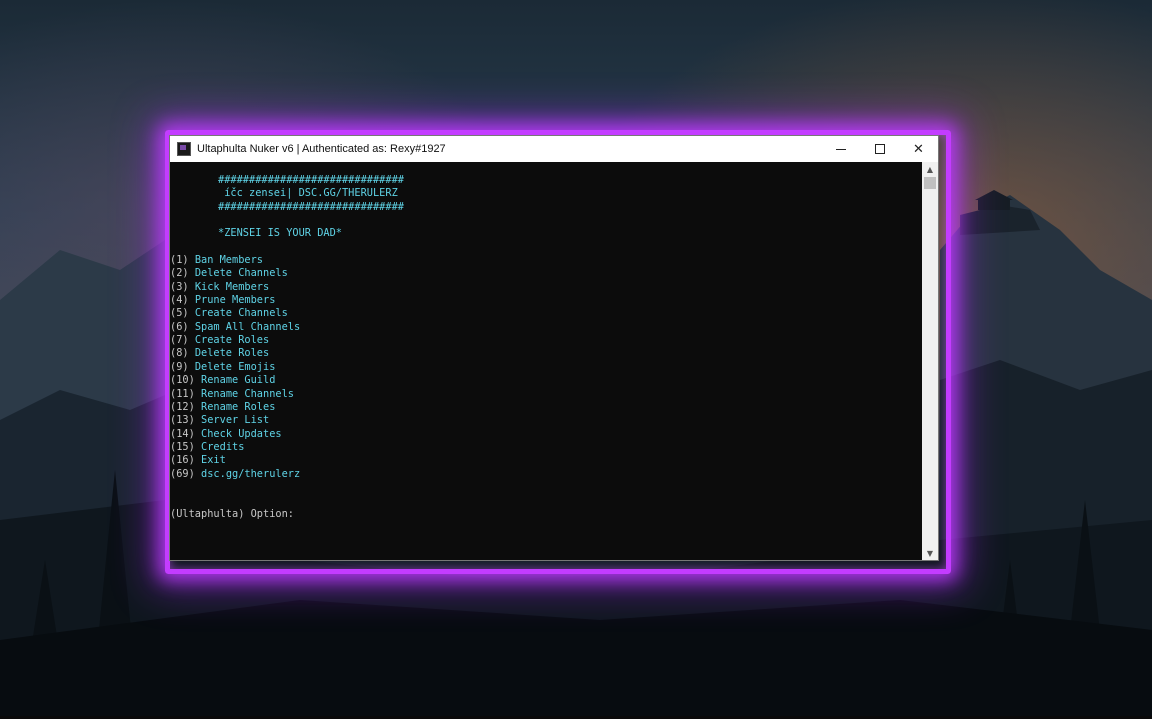 This screenshot has width=1152, height=719. What do you see at coordinates (280, 233) in the screenshot?
I see `banner-tagline: *ZENSEI IS YOUR DAD*` at bounding box center [280, 233].